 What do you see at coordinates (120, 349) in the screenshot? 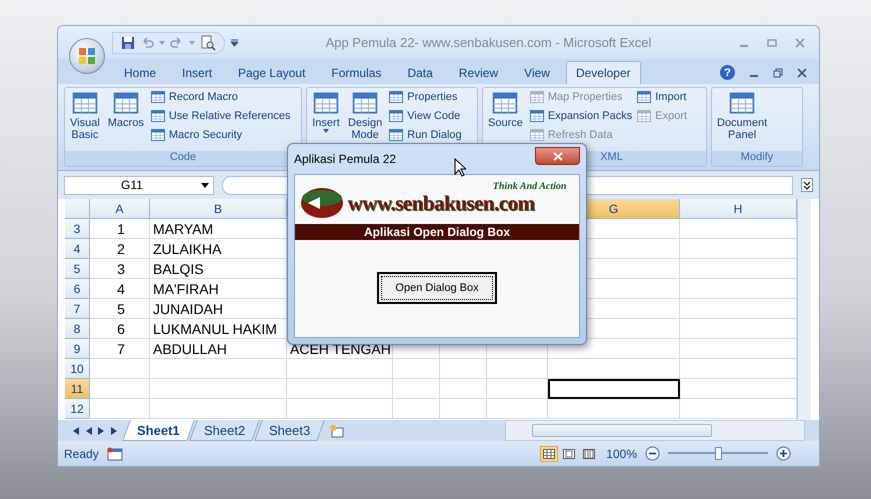
I see `table-cell: 7` at bounding box center [120, 349].